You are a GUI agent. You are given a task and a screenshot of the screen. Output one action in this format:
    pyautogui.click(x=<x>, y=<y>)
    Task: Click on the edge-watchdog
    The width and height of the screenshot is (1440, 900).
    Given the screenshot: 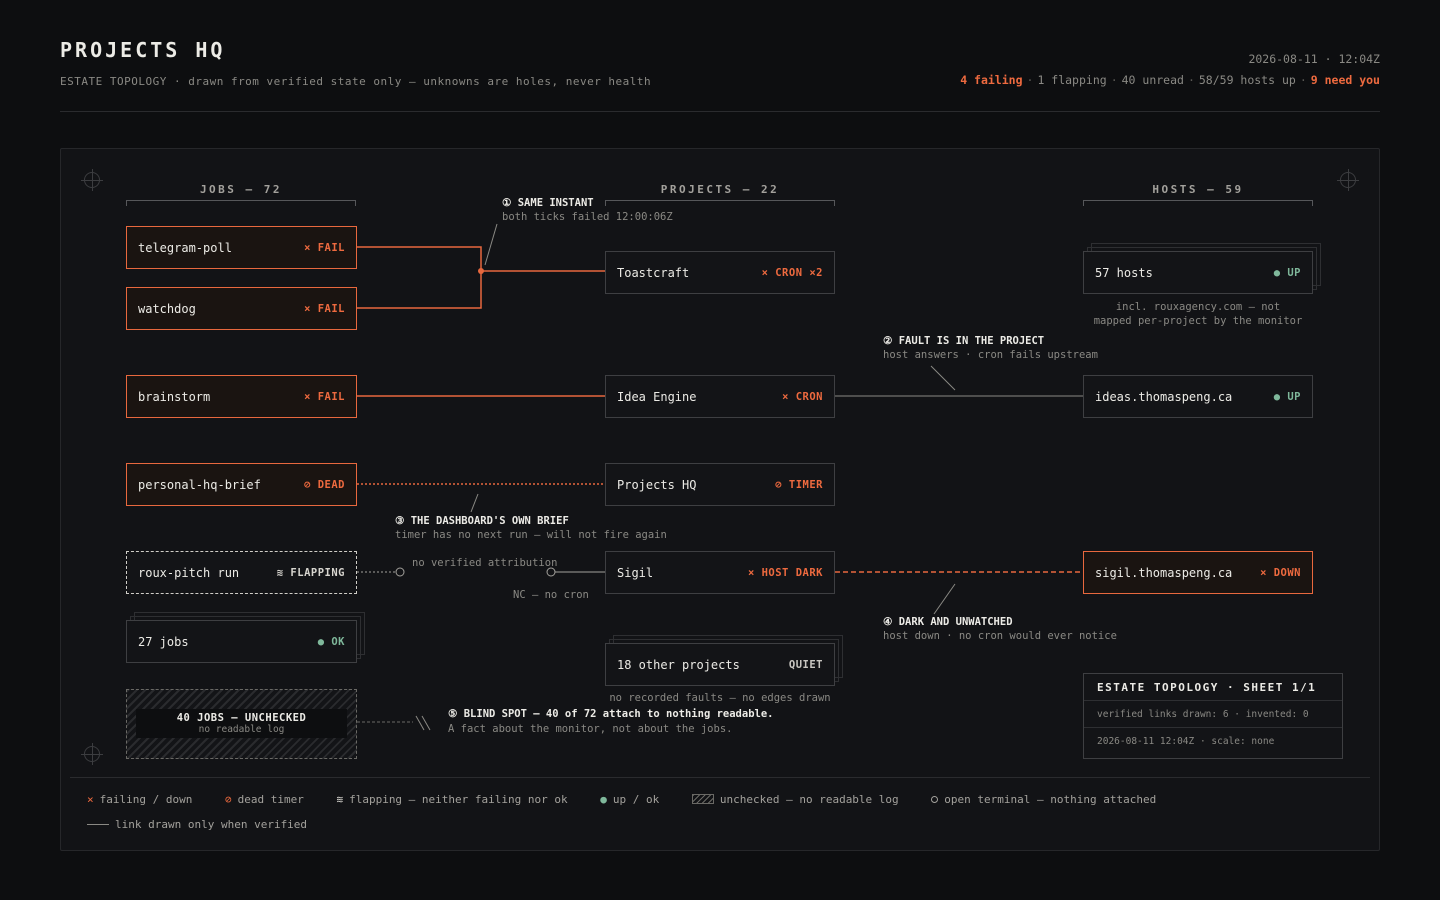 What is the action you would take?
    pyautogui.click(x=419, y=290)
    